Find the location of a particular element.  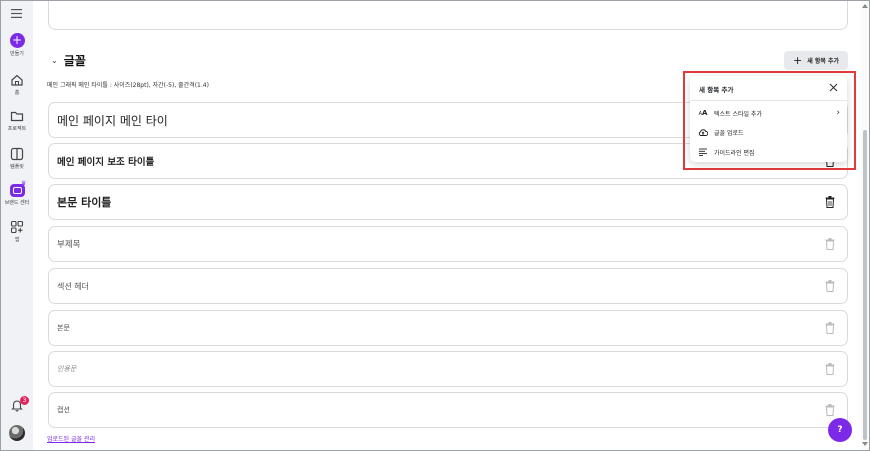

notifications-button: 3 is located at coordinates (17, 404).